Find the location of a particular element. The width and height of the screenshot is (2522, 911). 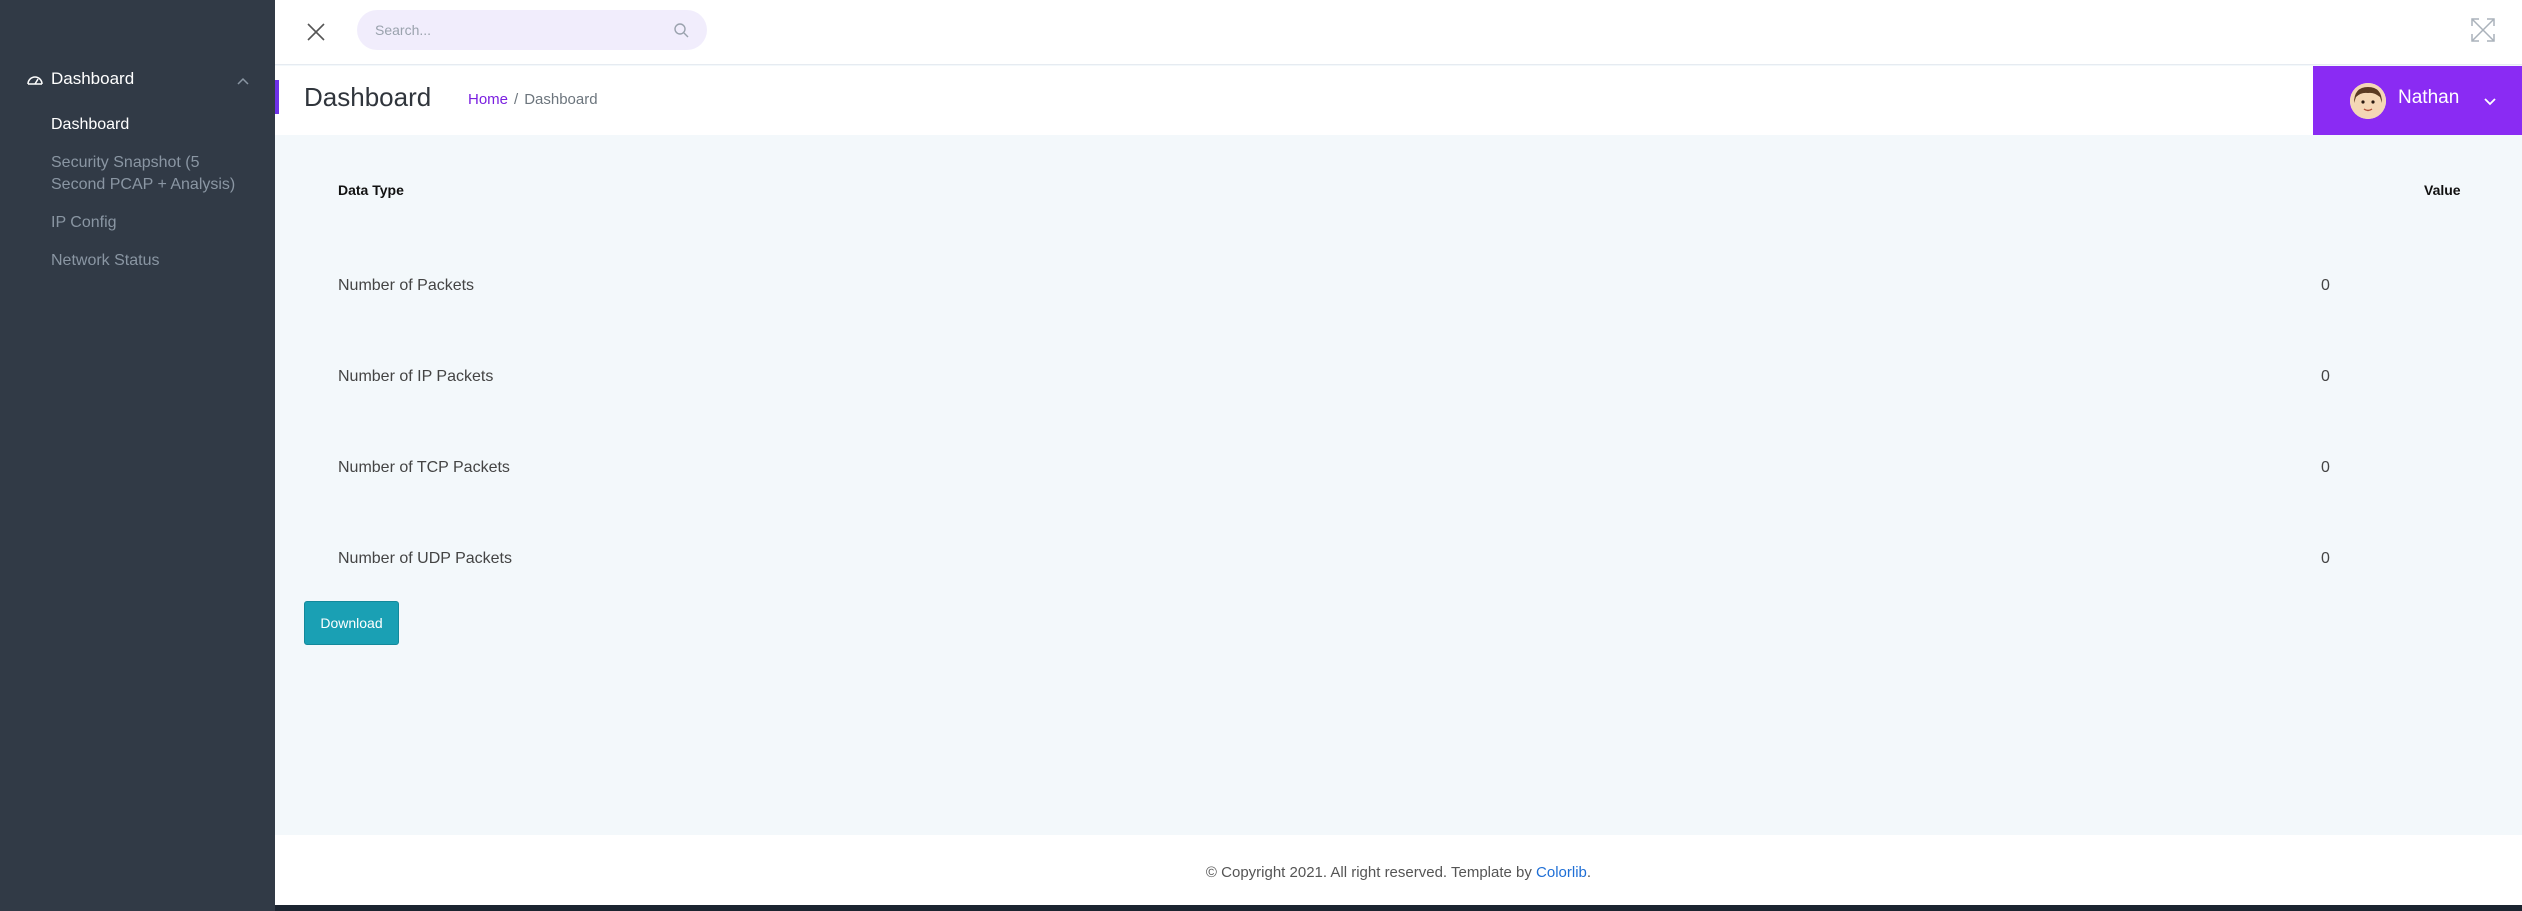

row-label: Number of UDP Packets is located at coordinates (425, 558).